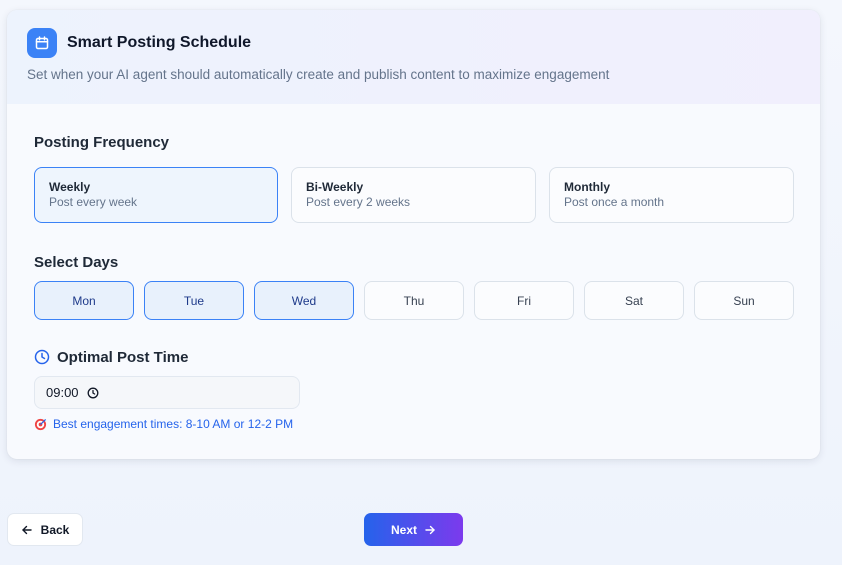  I want to click on day-button-sun: Sun, so click(744, 300).